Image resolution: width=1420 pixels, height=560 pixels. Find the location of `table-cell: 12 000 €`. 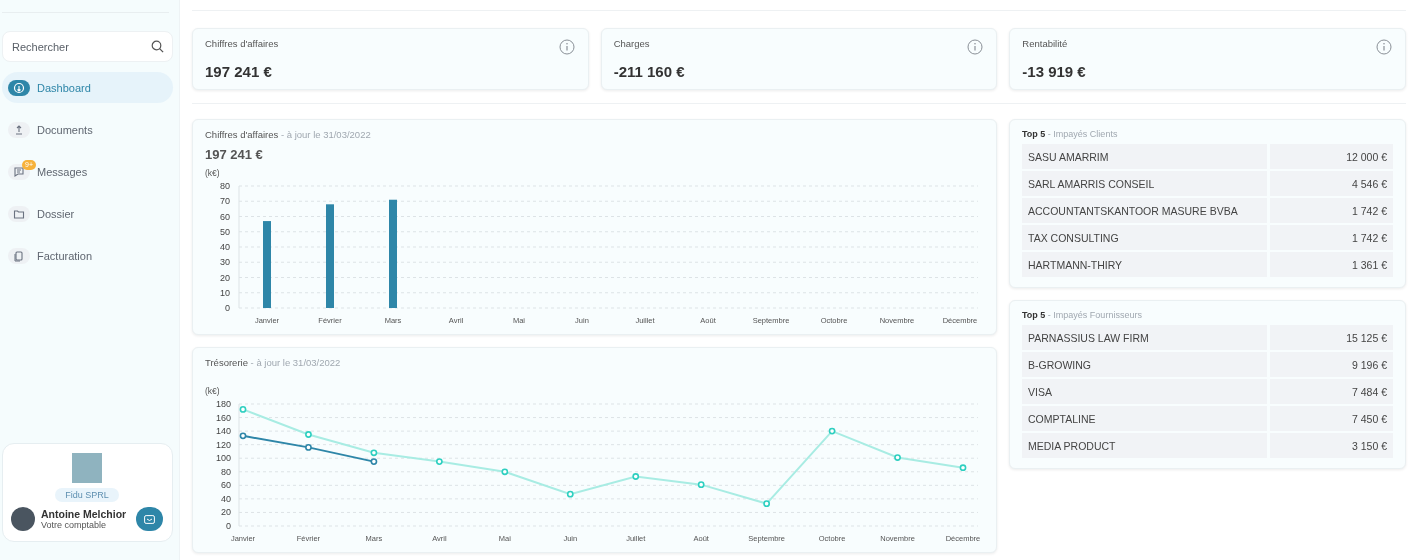

table-cell: 12 000 € is located at coordinates (1331, 156).